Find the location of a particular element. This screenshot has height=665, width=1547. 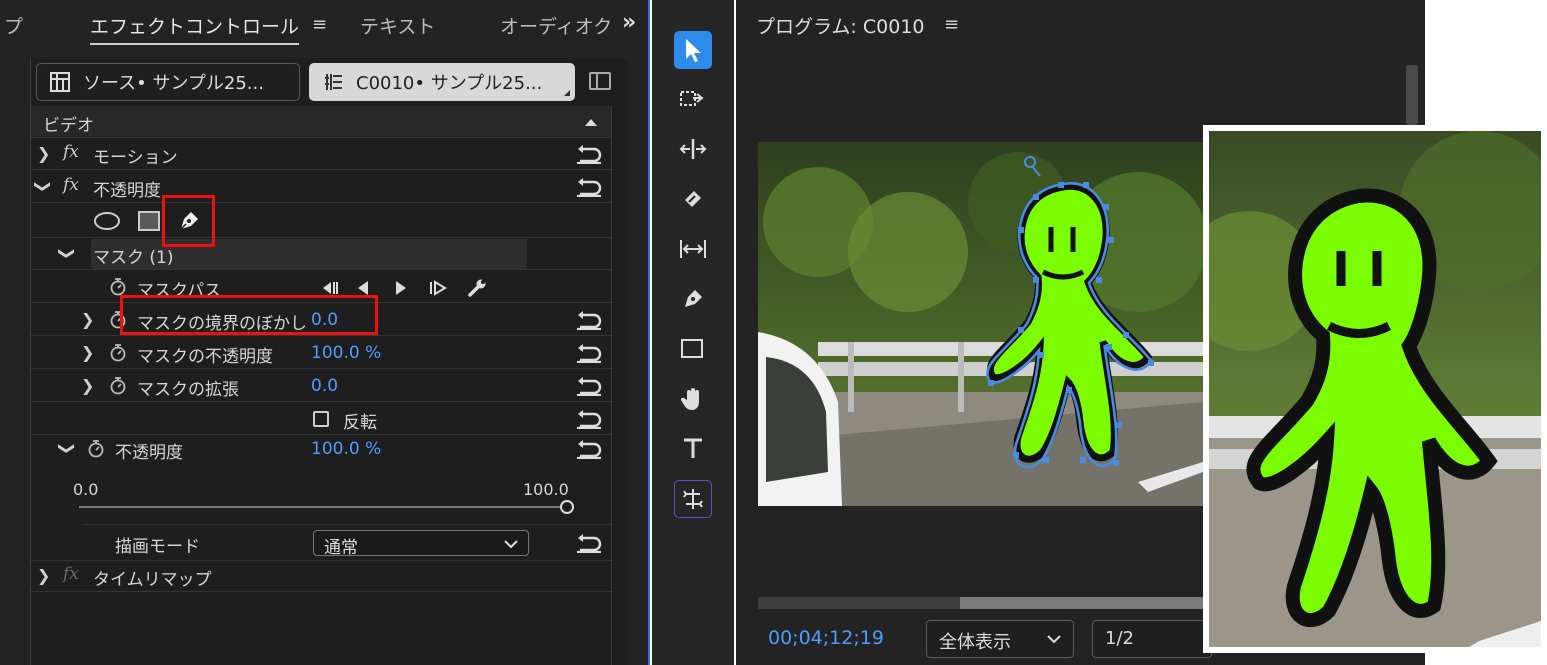

blend-mode-label: 描画モード is located at coordinates (157, 547).